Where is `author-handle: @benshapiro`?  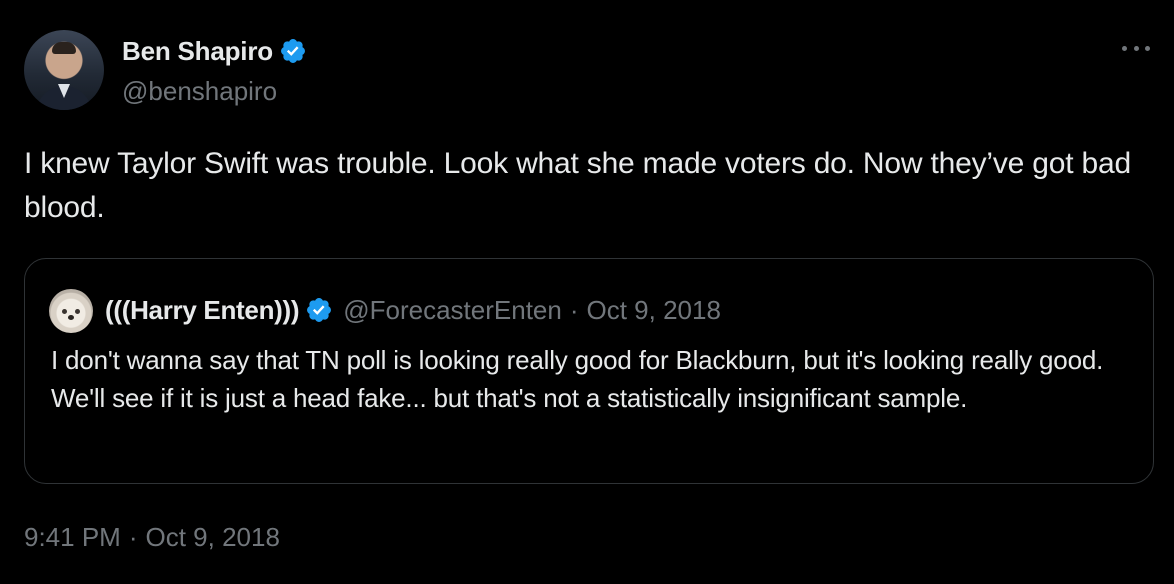 author-handle: @benshapiro is located at coordinates (199, 91).